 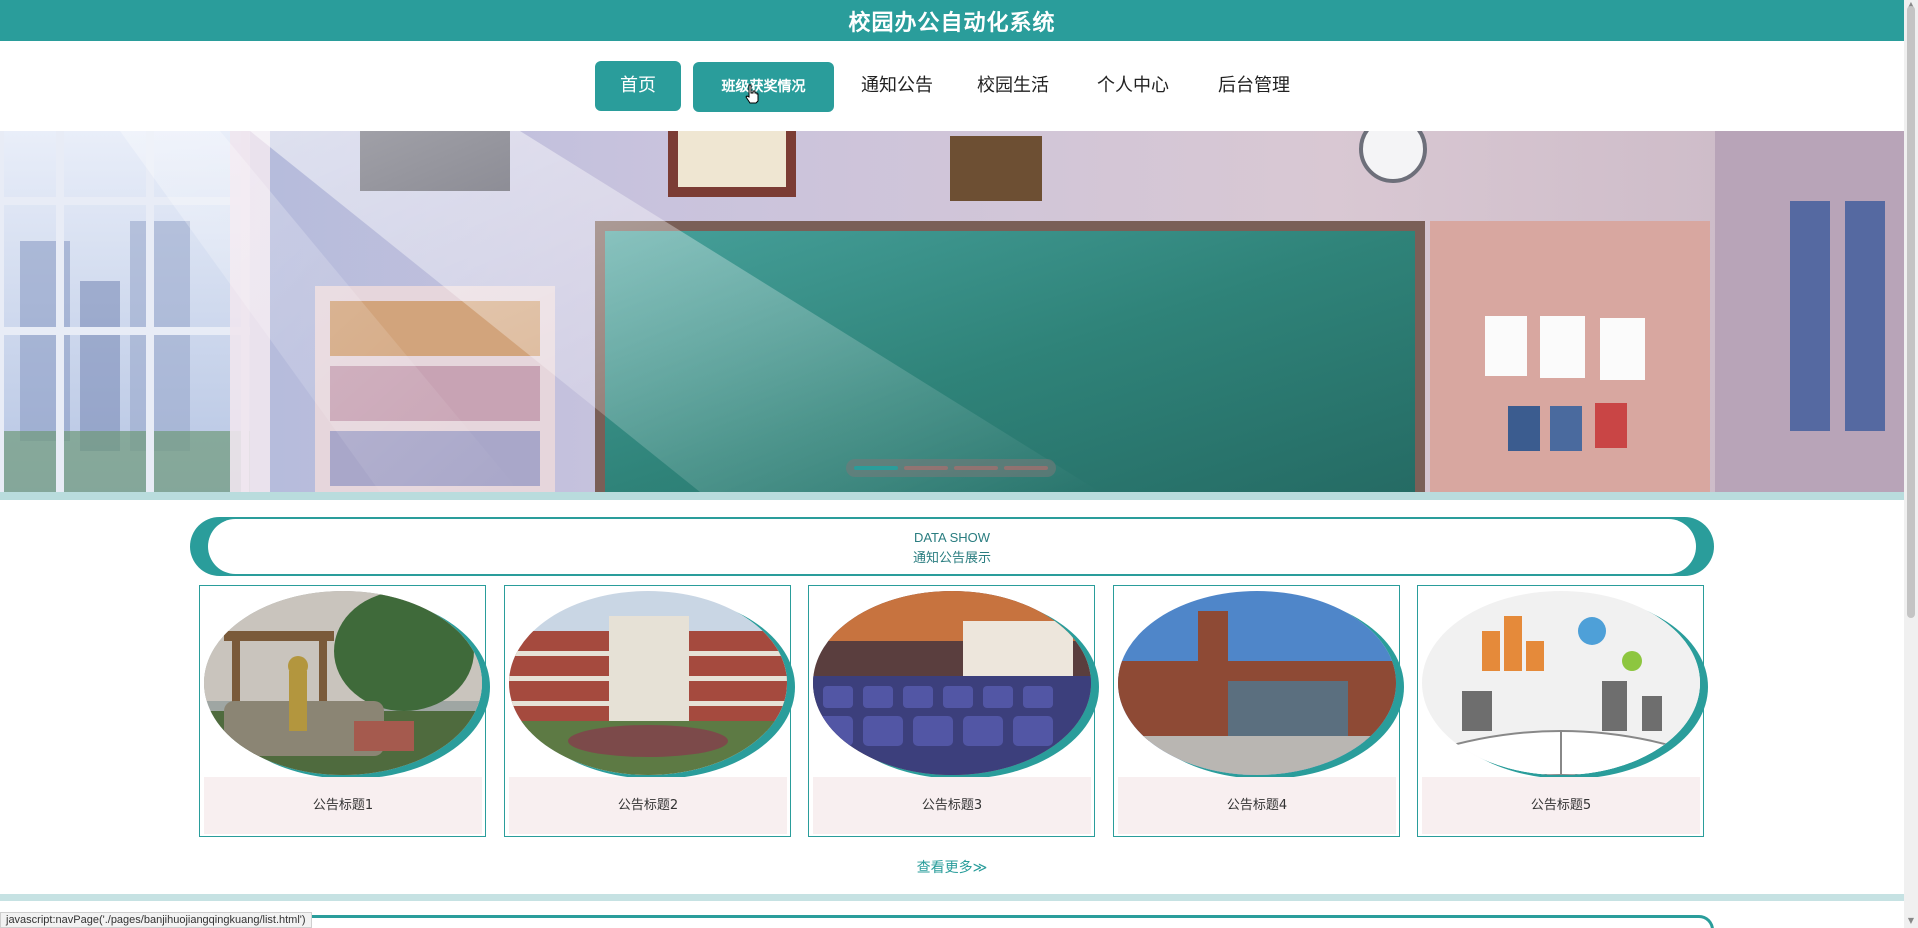 I want to click on header-bar: 校园办公自动化系统, so click(x=952, y=20).